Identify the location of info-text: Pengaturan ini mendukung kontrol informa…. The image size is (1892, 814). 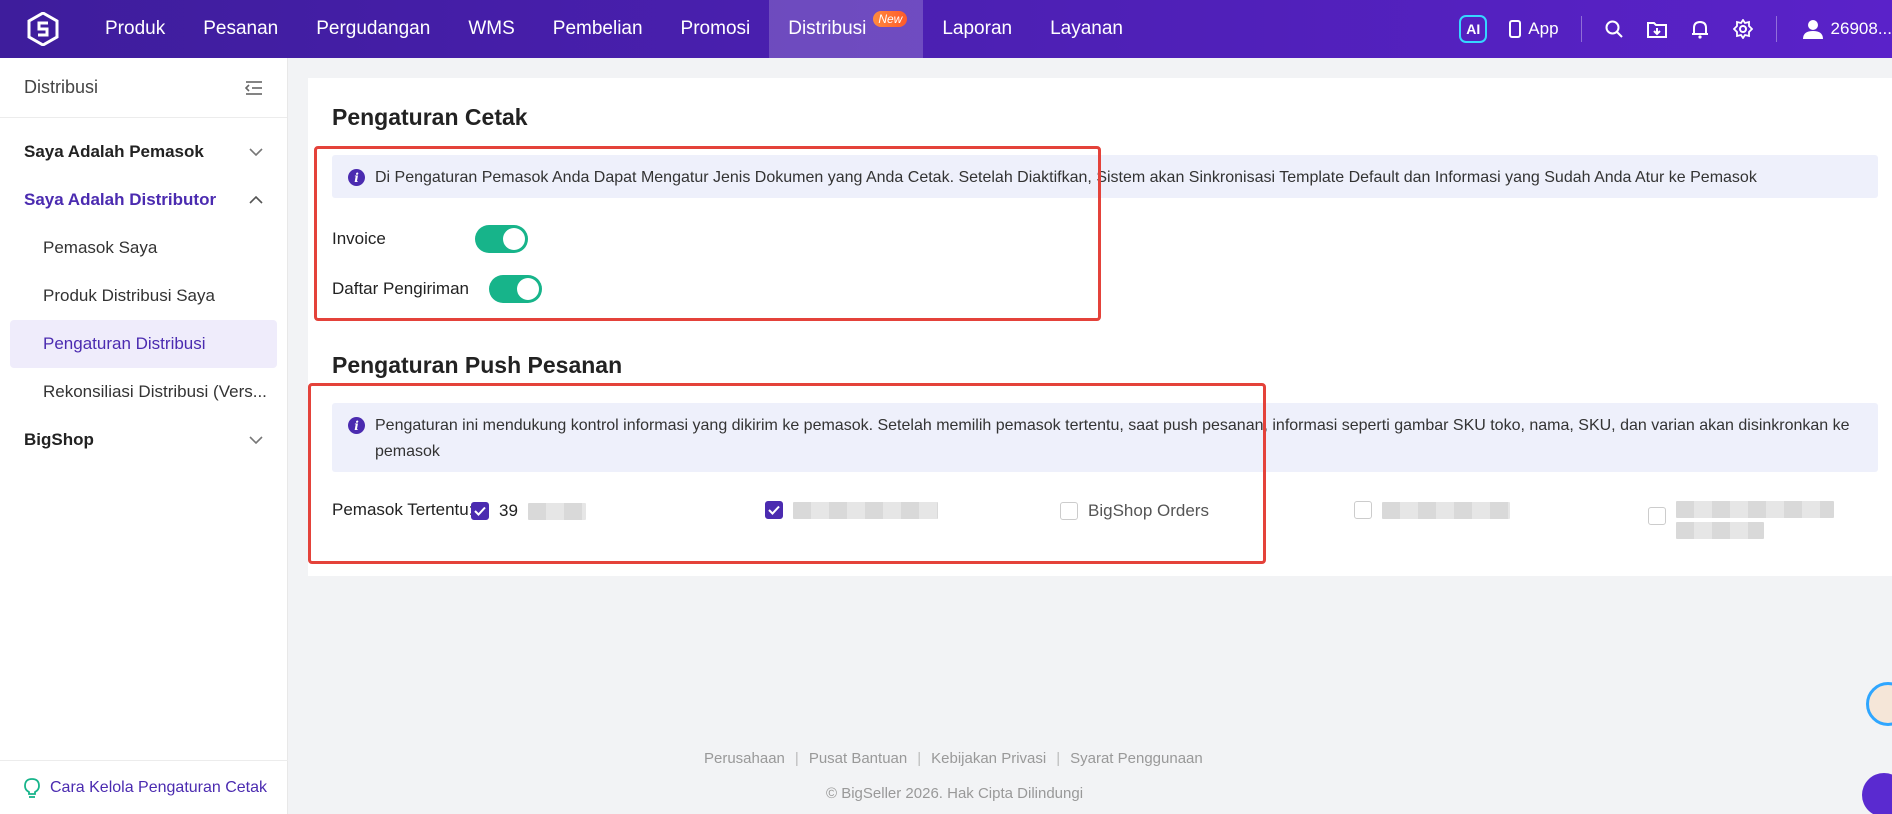
(1112, 438).